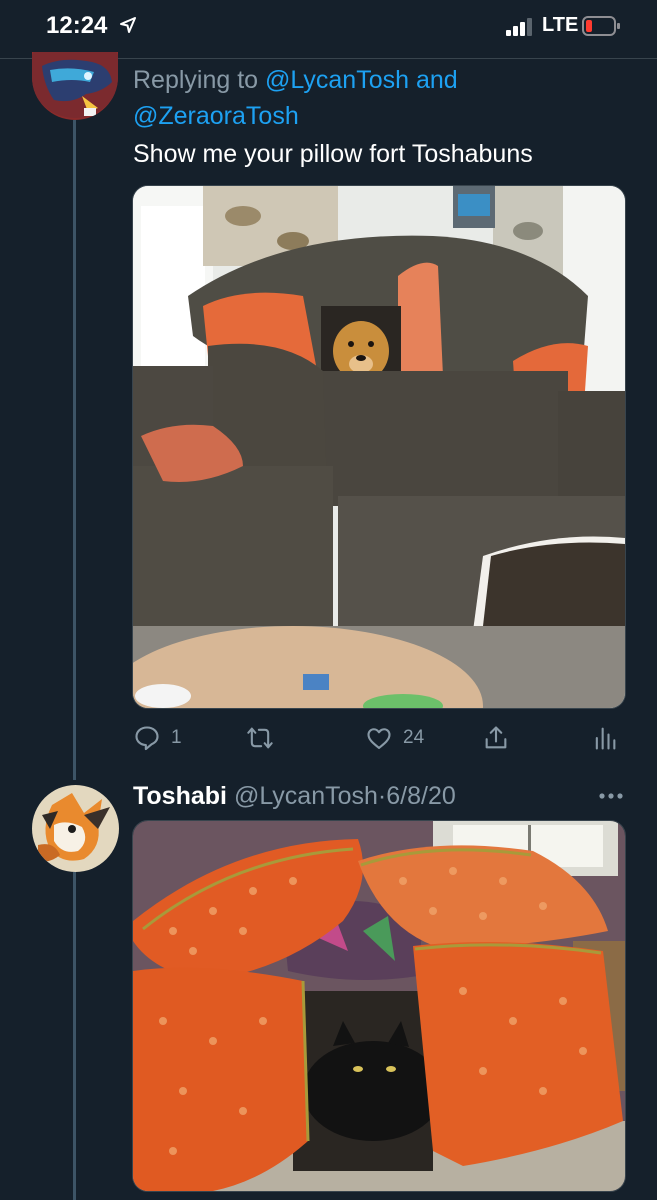  I want to click on tweet-actions: 1 24, so click(379, 738).